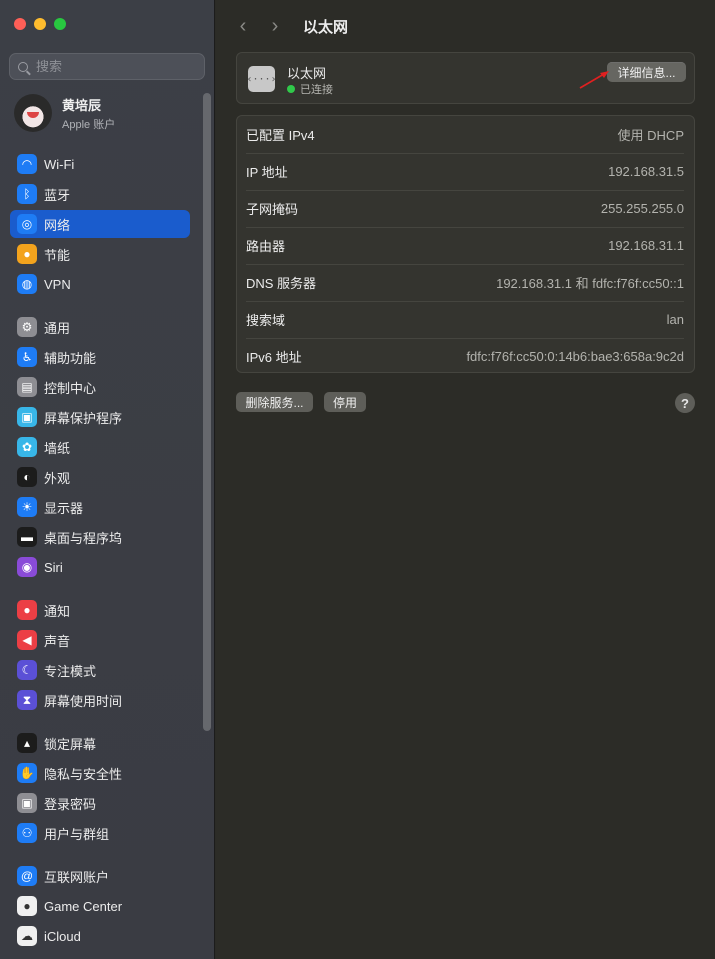 Image resolution: width=715 pixels, height=959 pixels. Describe the element at coordinates (316, 90) in the screenshot. I see `status-text: 已连接` at that location.